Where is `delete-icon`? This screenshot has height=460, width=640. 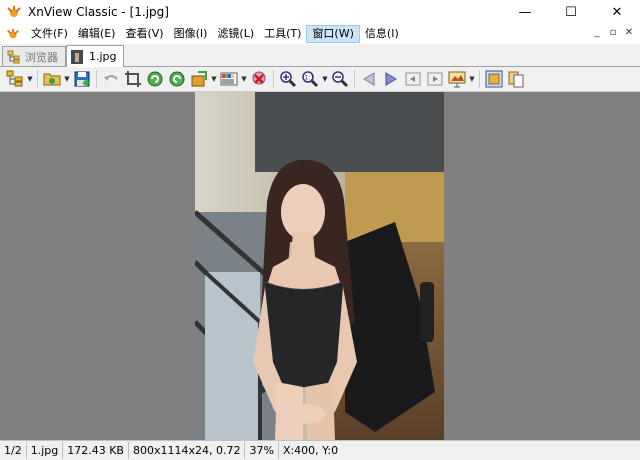
delete-icon is located at coordinates (259, 79).